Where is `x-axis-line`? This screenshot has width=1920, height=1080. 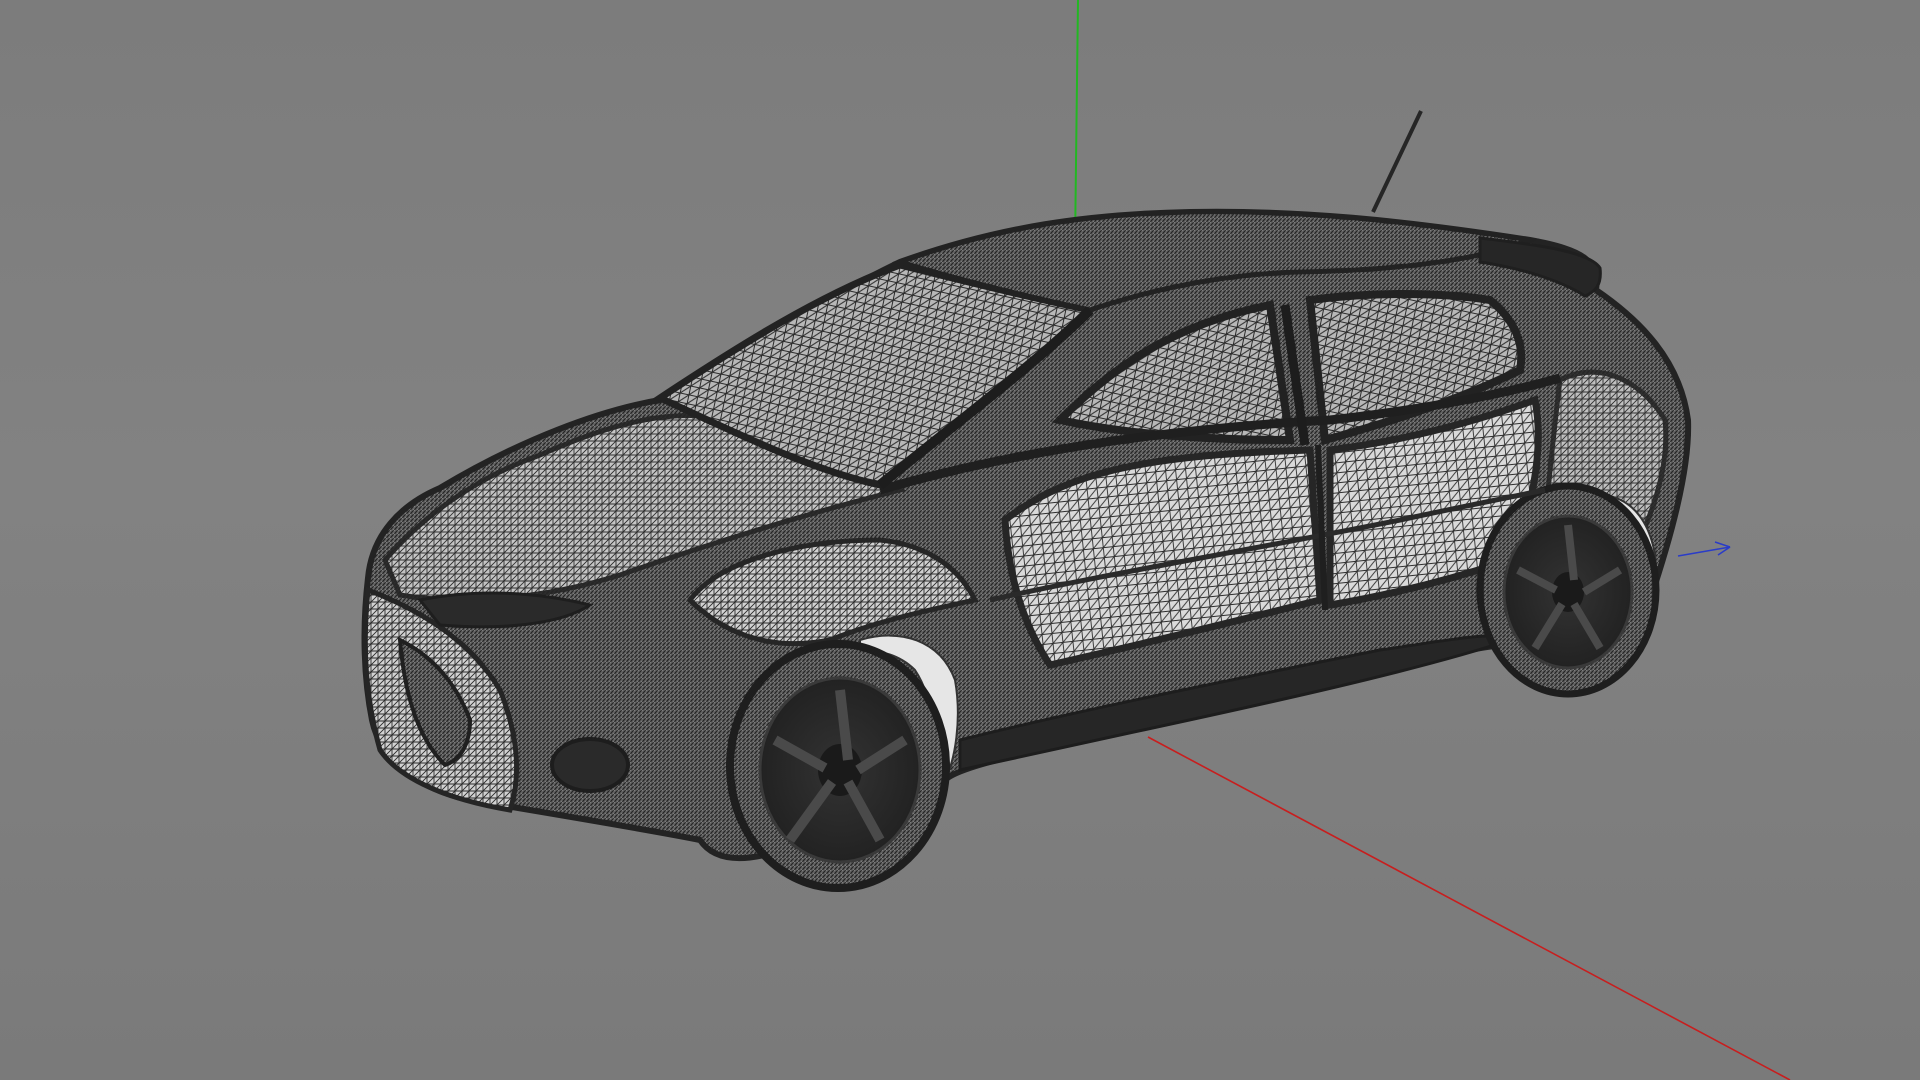 x-axis-line is located at coordinates (1469, 908).